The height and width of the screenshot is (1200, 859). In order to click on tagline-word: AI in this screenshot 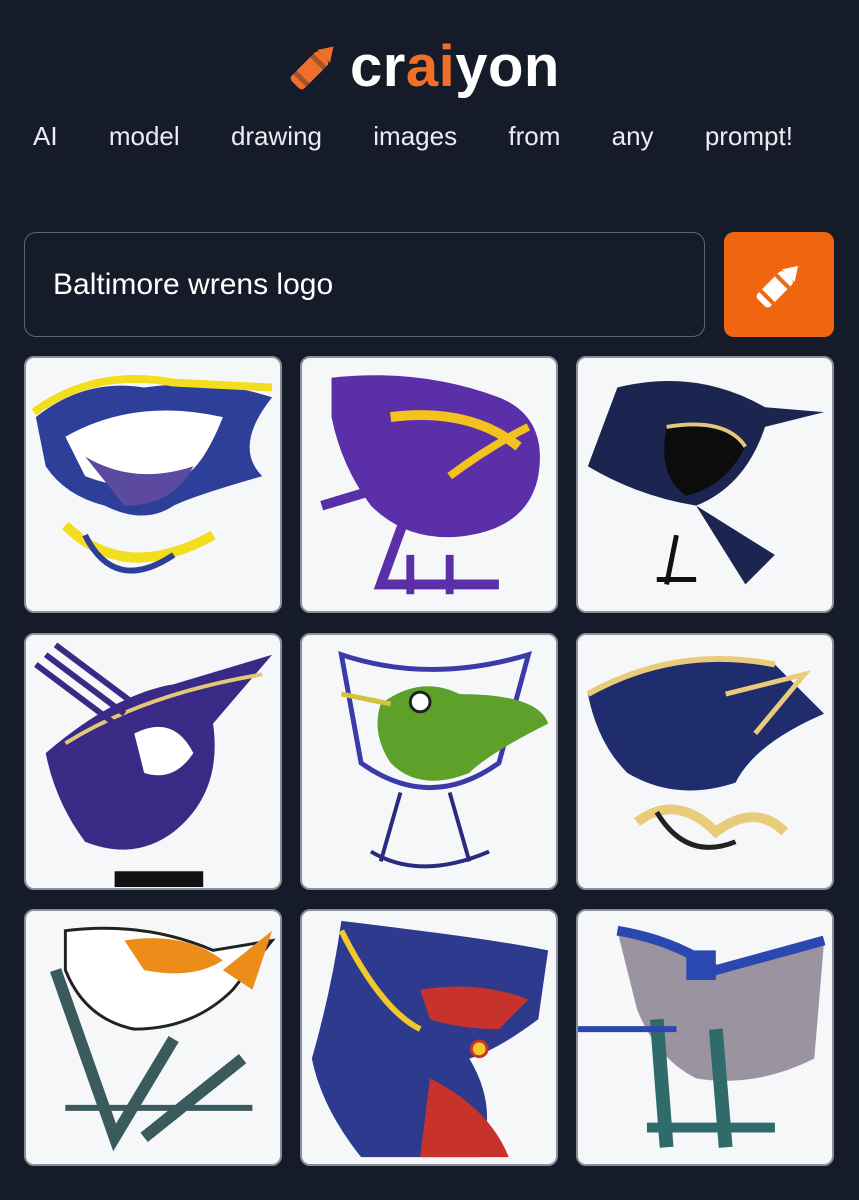, I will do `click(45, 136)`.